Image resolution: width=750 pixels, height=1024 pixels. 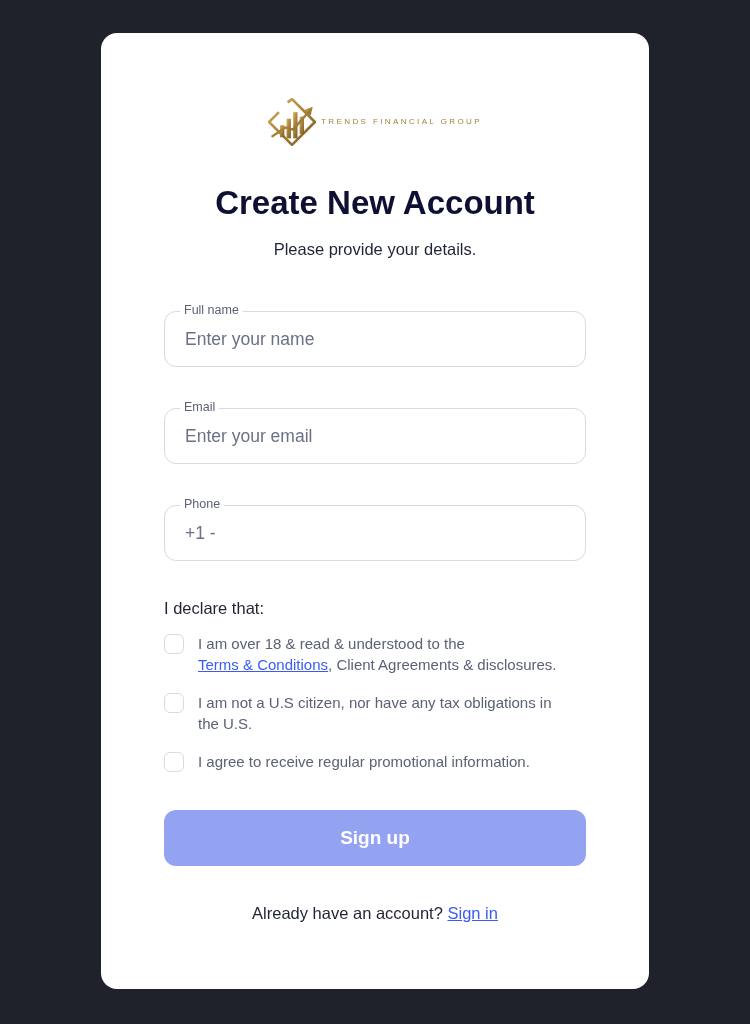 I want to click on page-title: Create New Account, so click(x=375, y=203).